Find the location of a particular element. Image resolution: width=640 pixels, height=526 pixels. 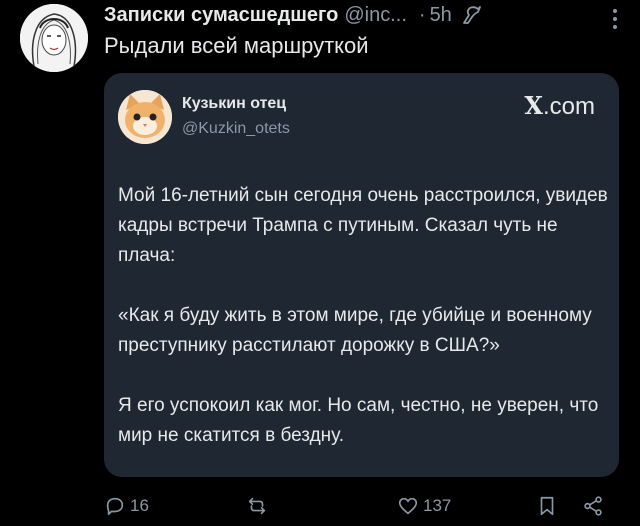

author-avatar is located at coordinates (54, 38).